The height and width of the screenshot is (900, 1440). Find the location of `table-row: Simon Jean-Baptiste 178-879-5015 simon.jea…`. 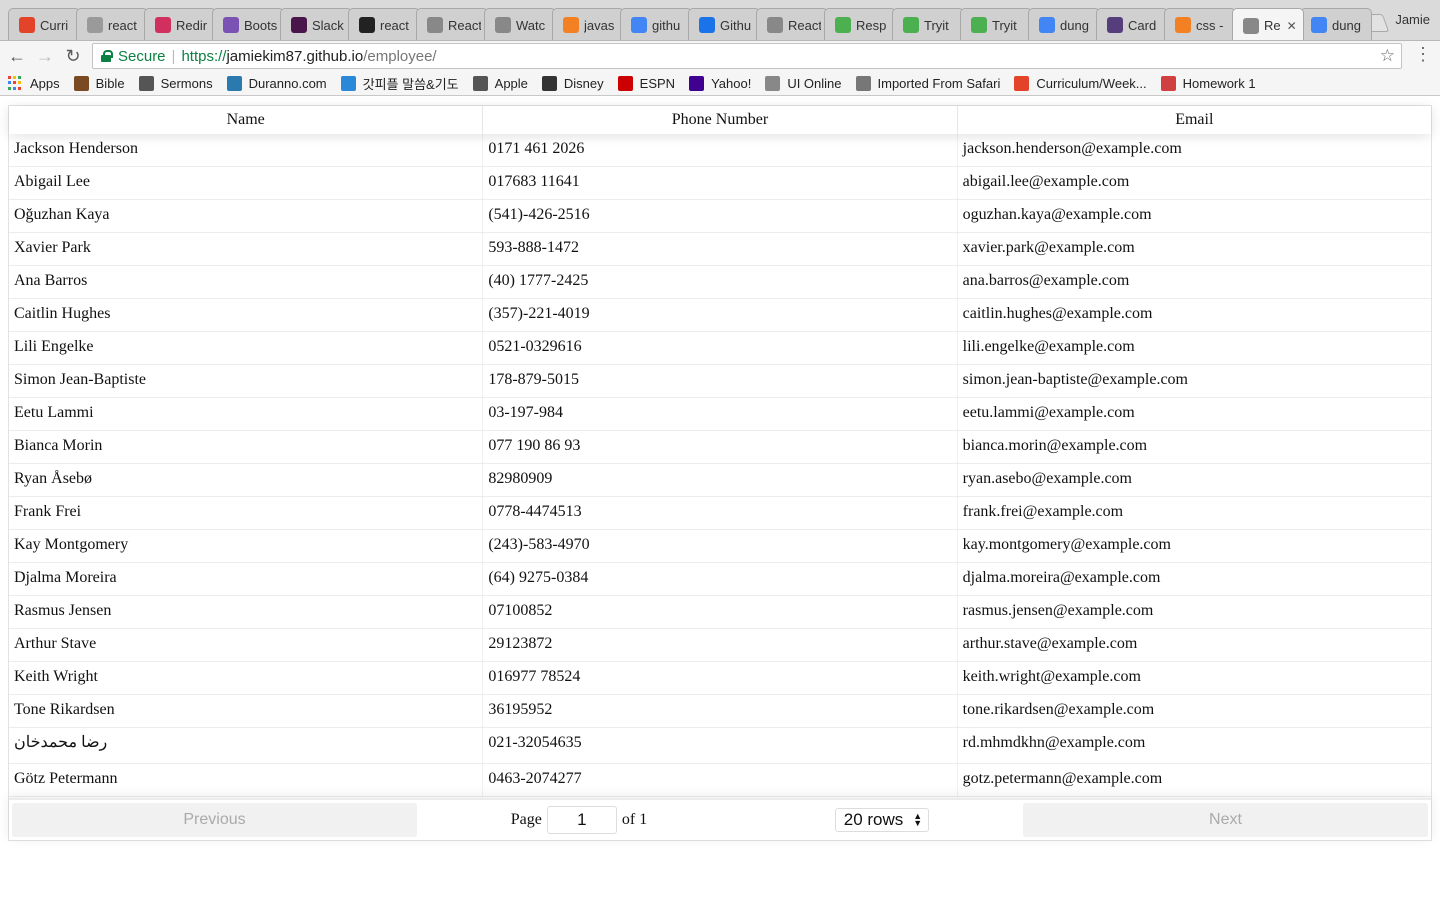

table-row: Simon Jean-Baptiste 178-879-5015 simon.jea… is located at coordinates (720, 381).